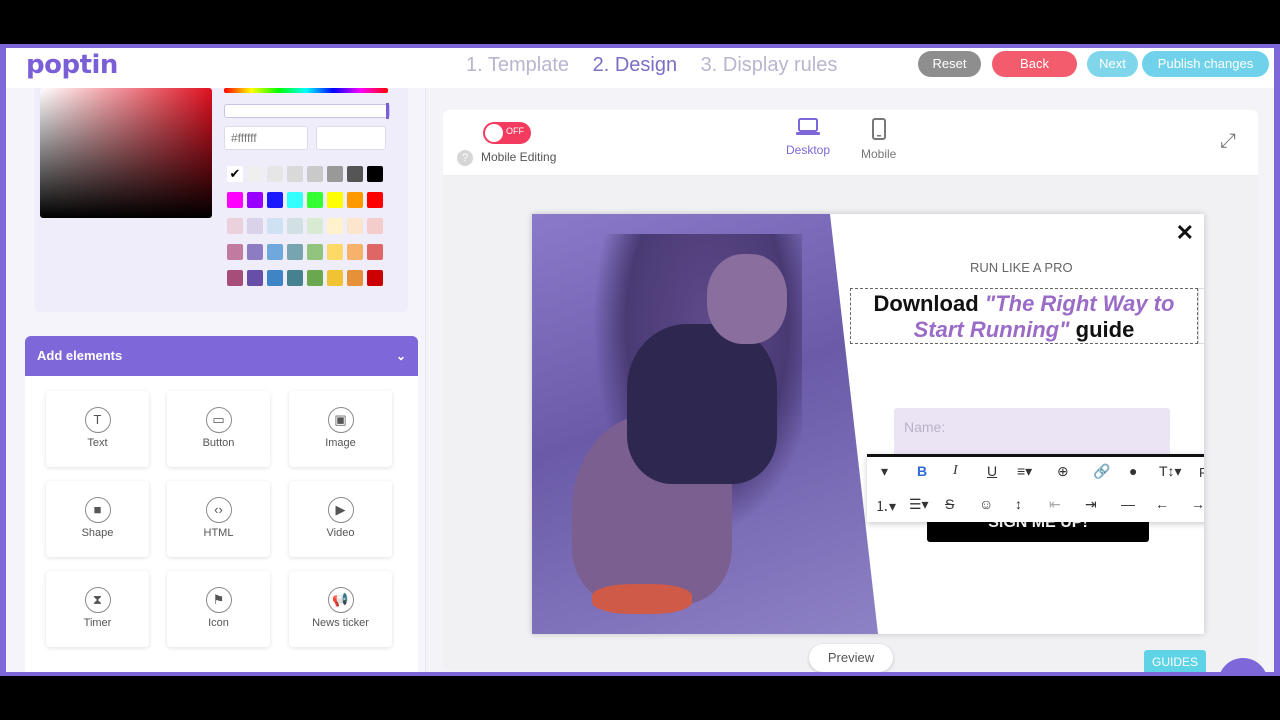 The height and width of the screenshot is (720, 1280). I want to click on outdent-icon: ⇤, so click(1055, 504).